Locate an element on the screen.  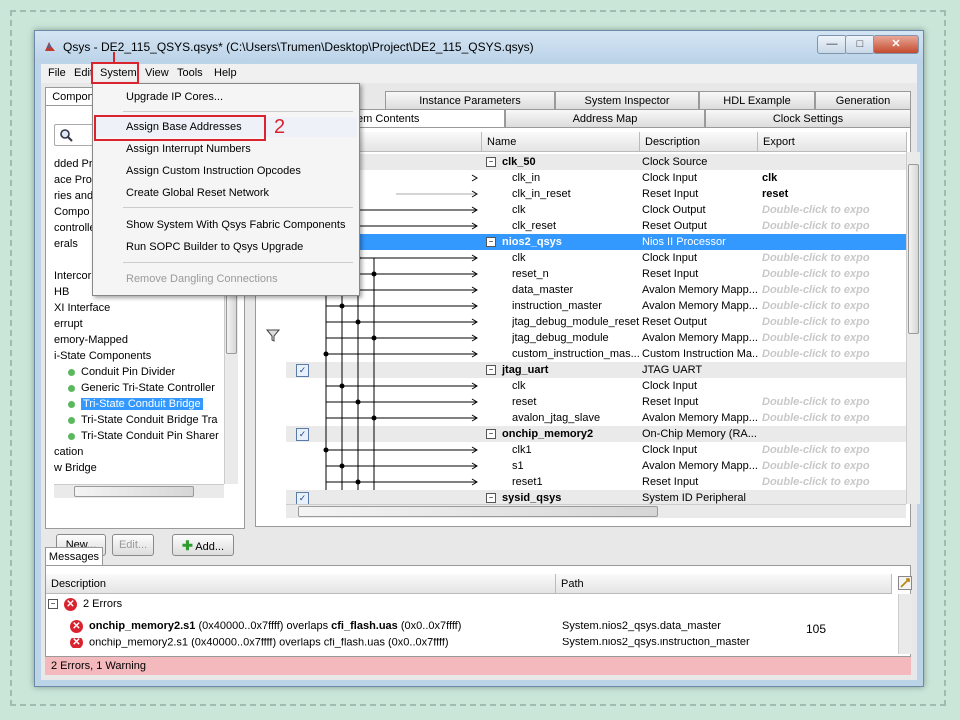
menu-remove-dangling: Remove Dangling Connections is located at coordinates (225, 279).